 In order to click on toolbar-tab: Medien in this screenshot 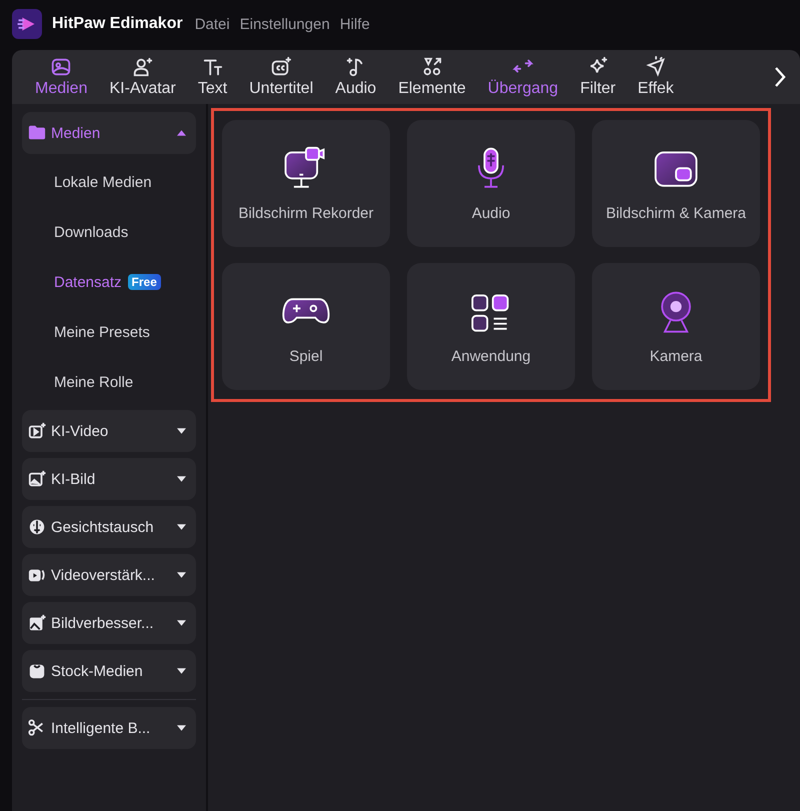, I will do `click(61, 77)`.